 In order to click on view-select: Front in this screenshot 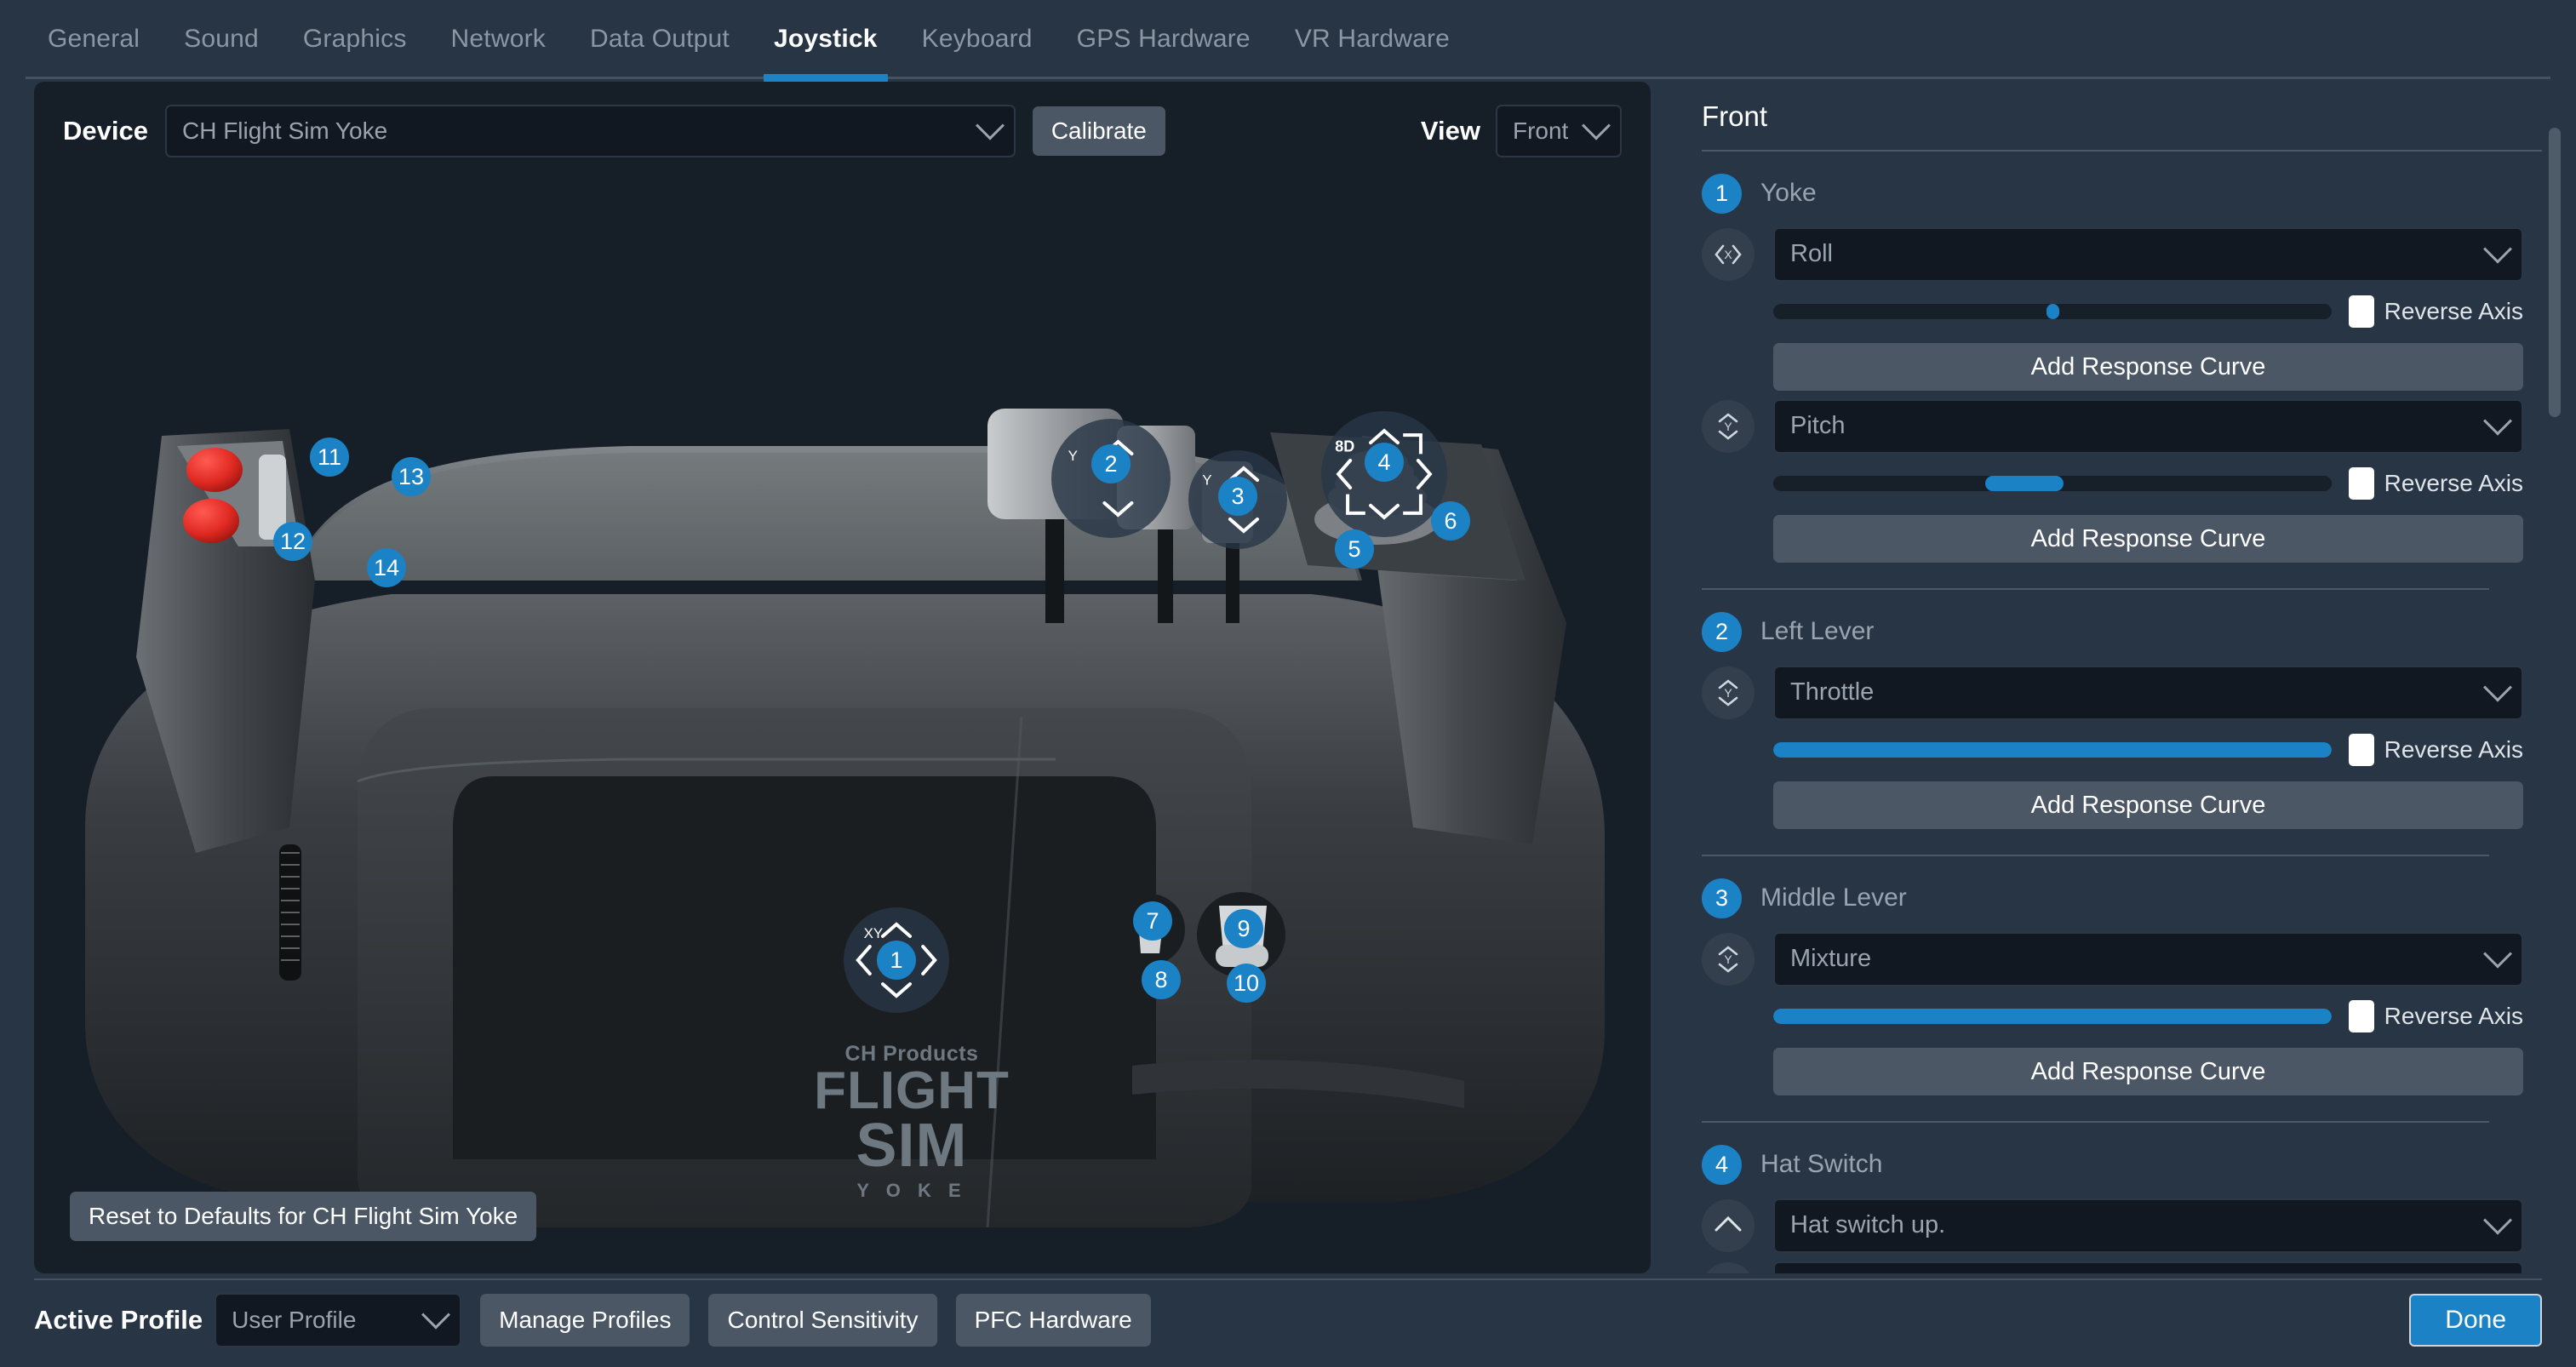, I will do `click(1558, 131)`.